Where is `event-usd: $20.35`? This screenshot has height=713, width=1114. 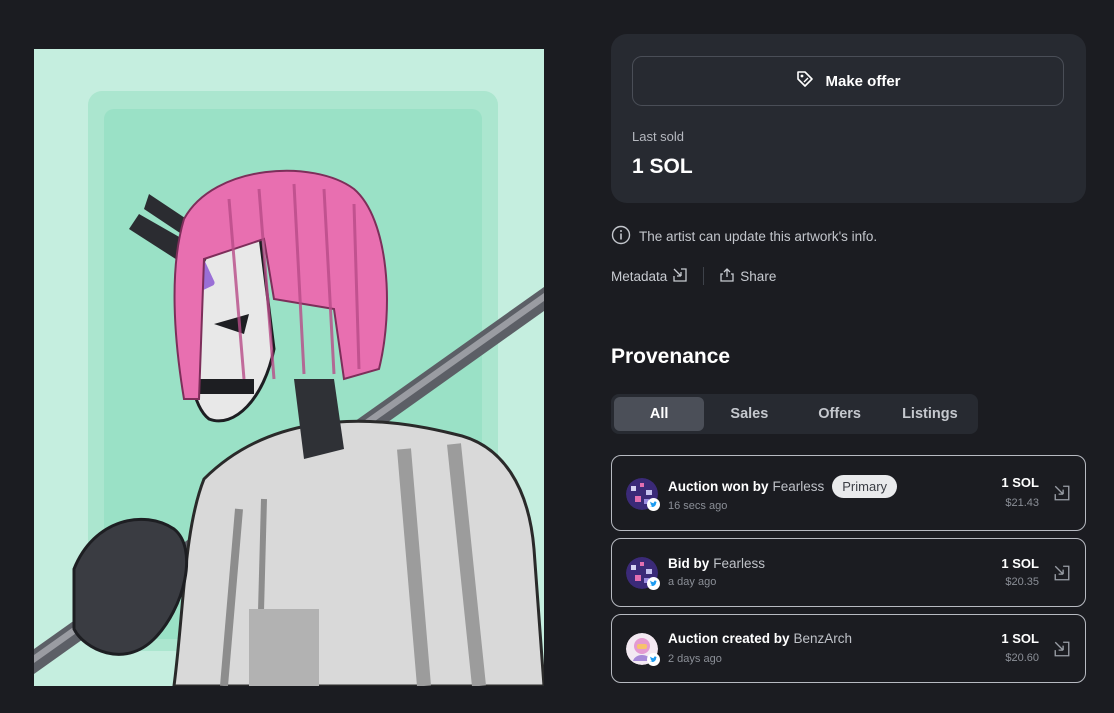
event-usd: $20.35 is located at coordinates (1022, 582).